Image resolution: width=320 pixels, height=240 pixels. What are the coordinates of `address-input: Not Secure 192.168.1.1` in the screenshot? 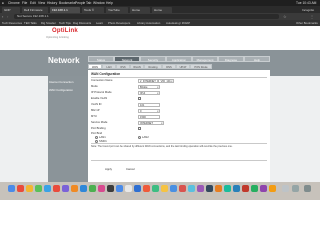 It's located at (146, 16).